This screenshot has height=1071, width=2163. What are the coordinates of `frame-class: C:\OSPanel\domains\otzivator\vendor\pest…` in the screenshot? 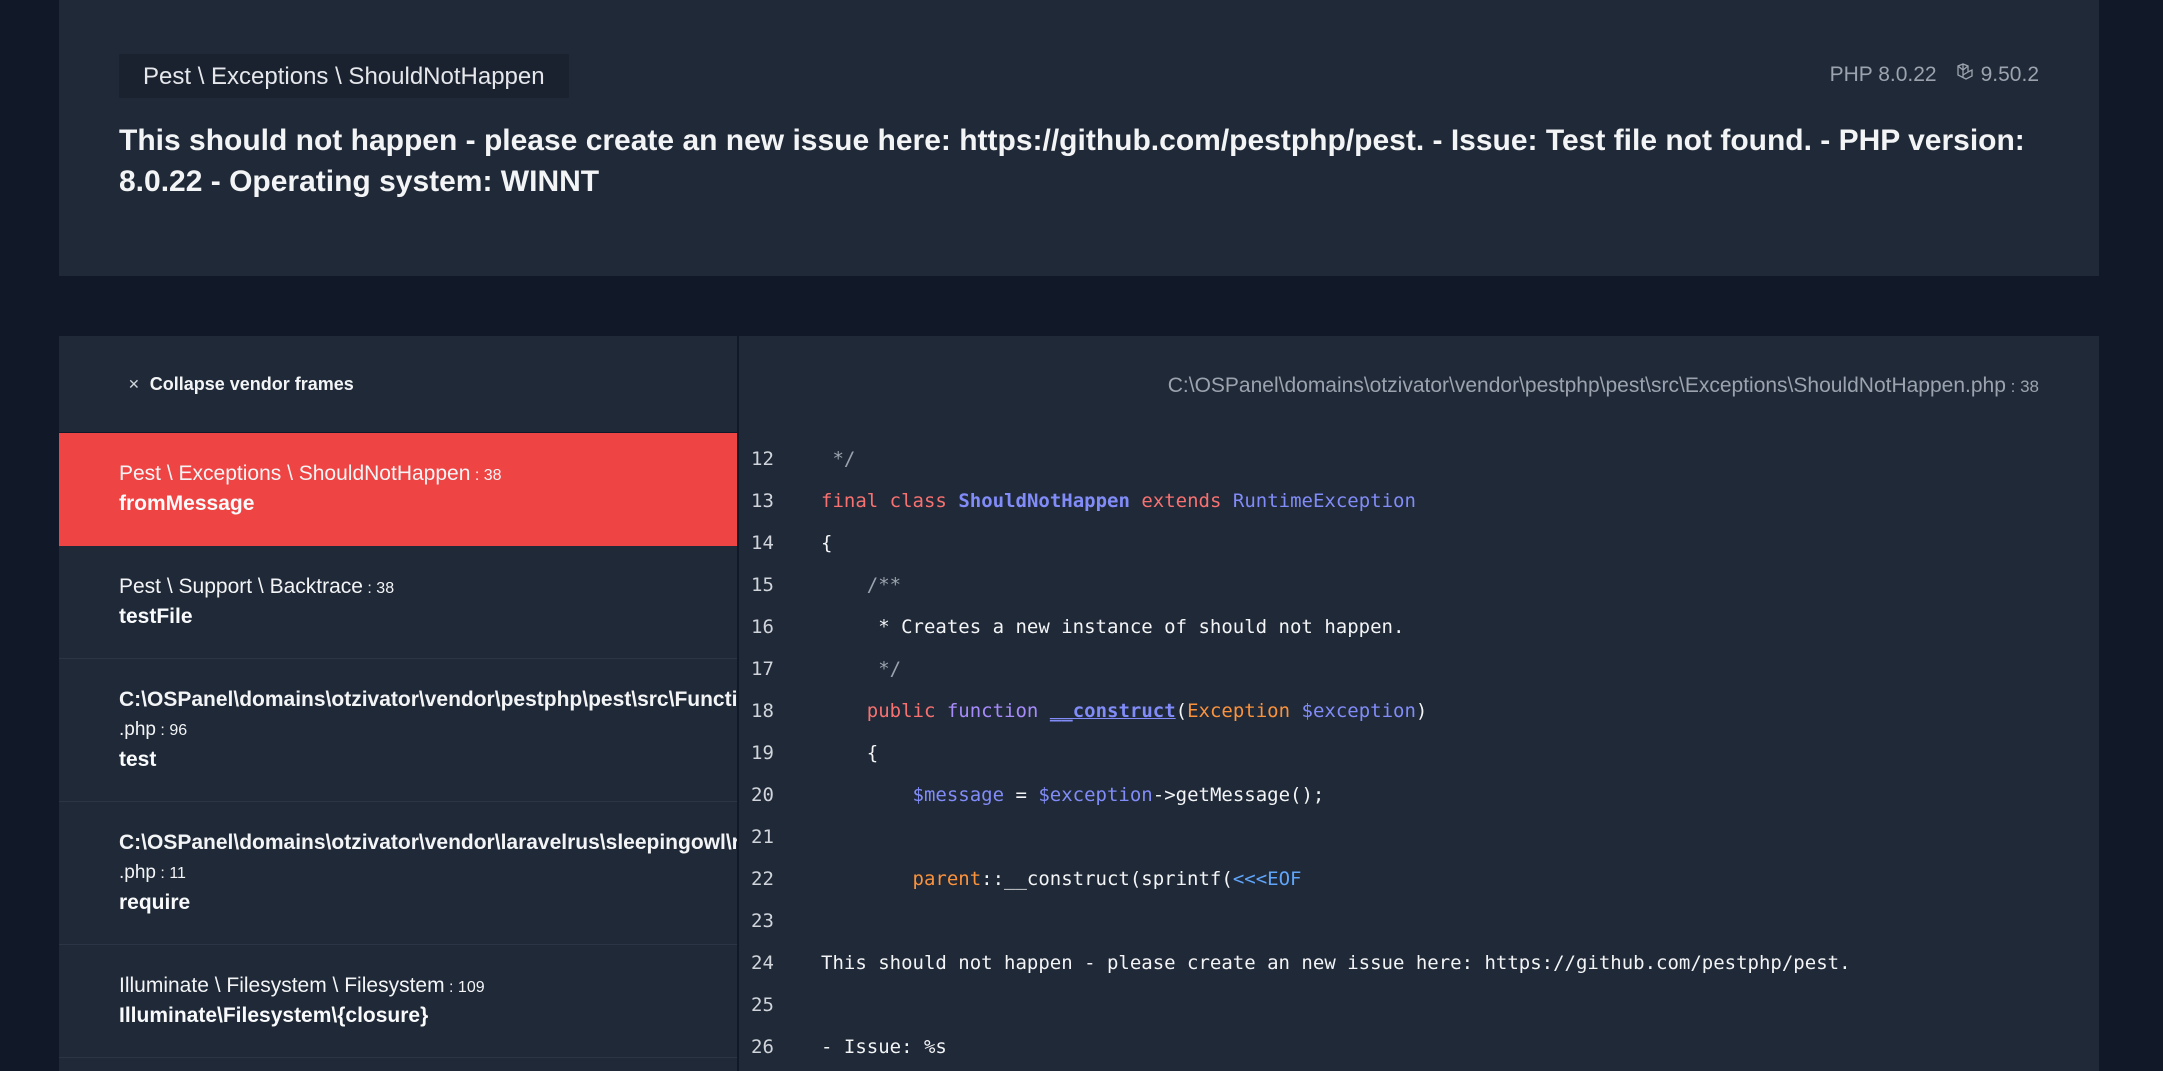 It's located at (428, 699).